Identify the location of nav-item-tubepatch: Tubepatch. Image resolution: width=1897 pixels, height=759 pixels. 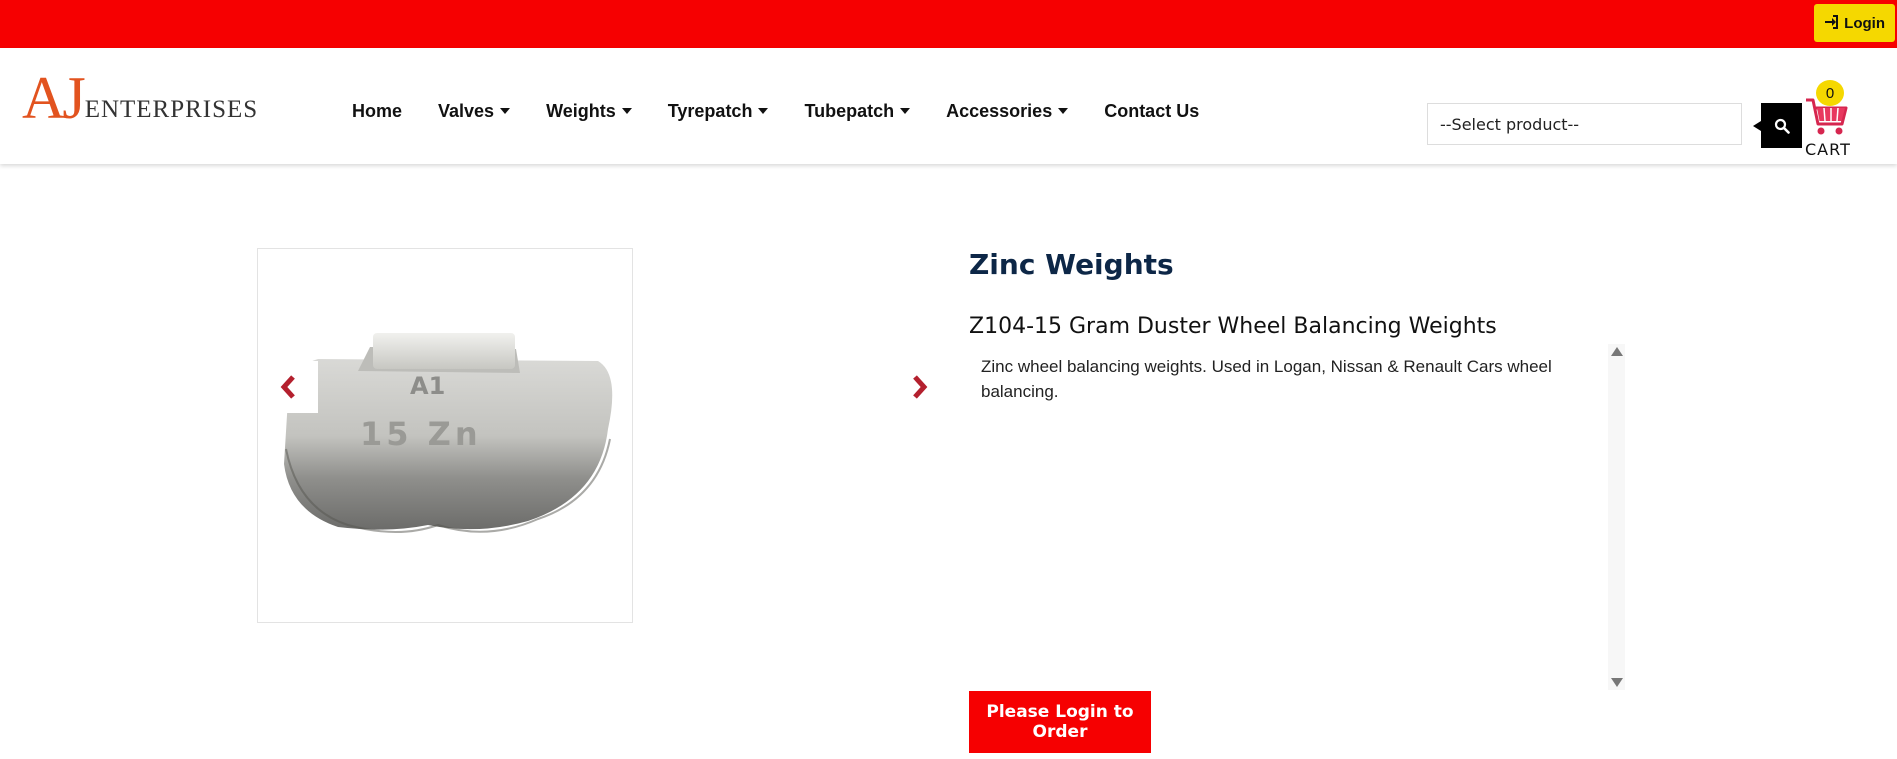
(857, 111).